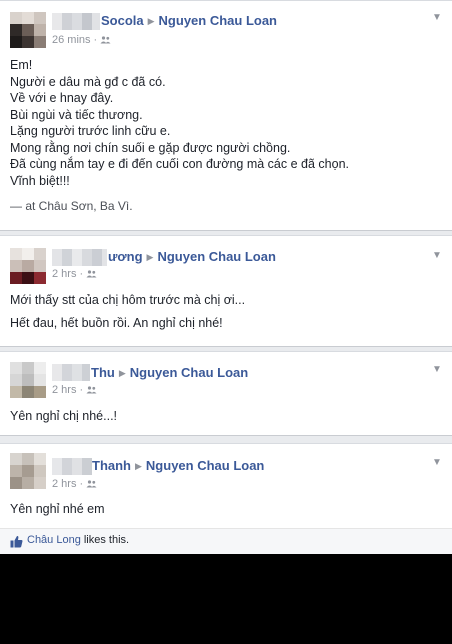 This screenshot has width=452, height=644. I want to click on letterbox-area, so click(226, 599).